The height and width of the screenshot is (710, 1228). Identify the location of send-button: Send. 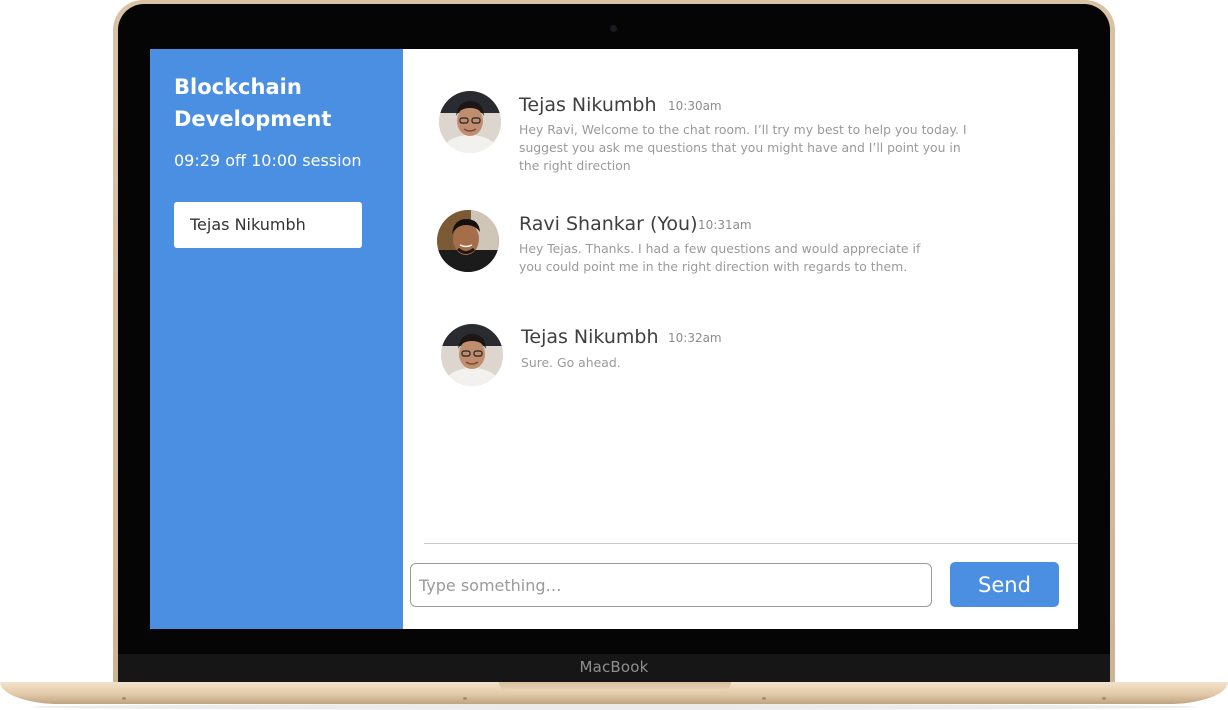
(1004, 584).